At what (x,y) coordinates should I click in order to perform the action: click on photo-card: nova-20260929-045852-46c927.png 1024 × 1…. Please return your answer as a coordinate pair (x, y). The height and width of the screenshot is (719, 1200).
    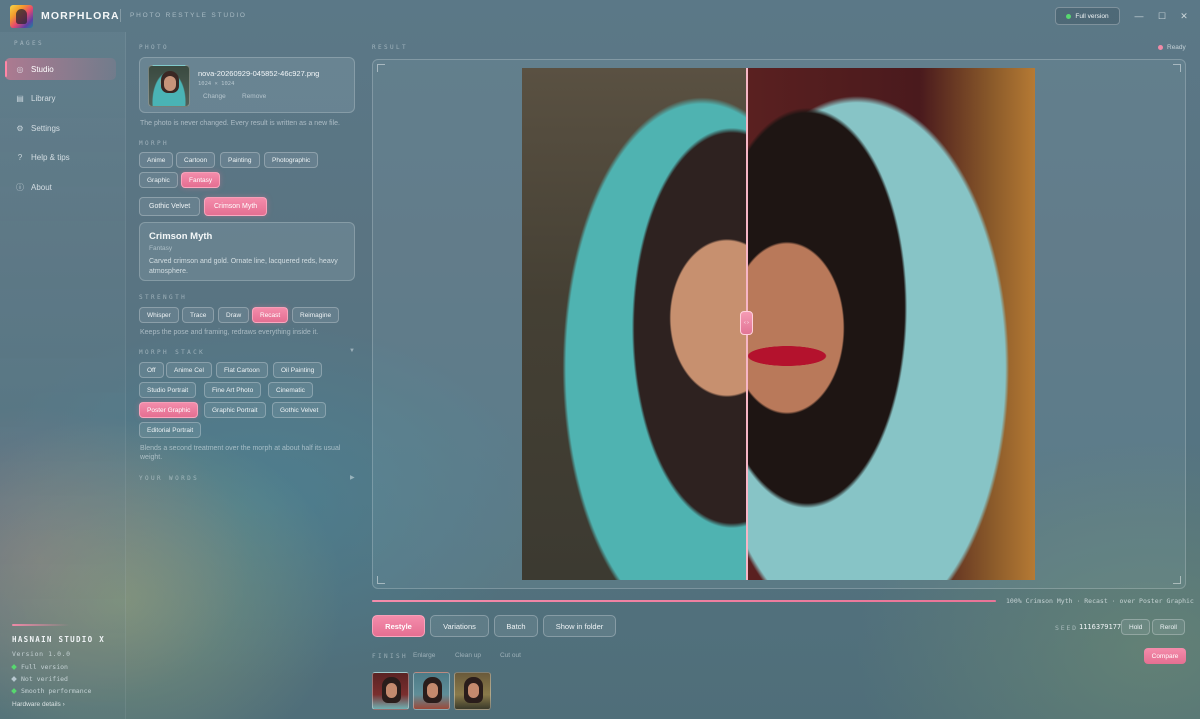
    Looking at the image, I should click on (247, 85).